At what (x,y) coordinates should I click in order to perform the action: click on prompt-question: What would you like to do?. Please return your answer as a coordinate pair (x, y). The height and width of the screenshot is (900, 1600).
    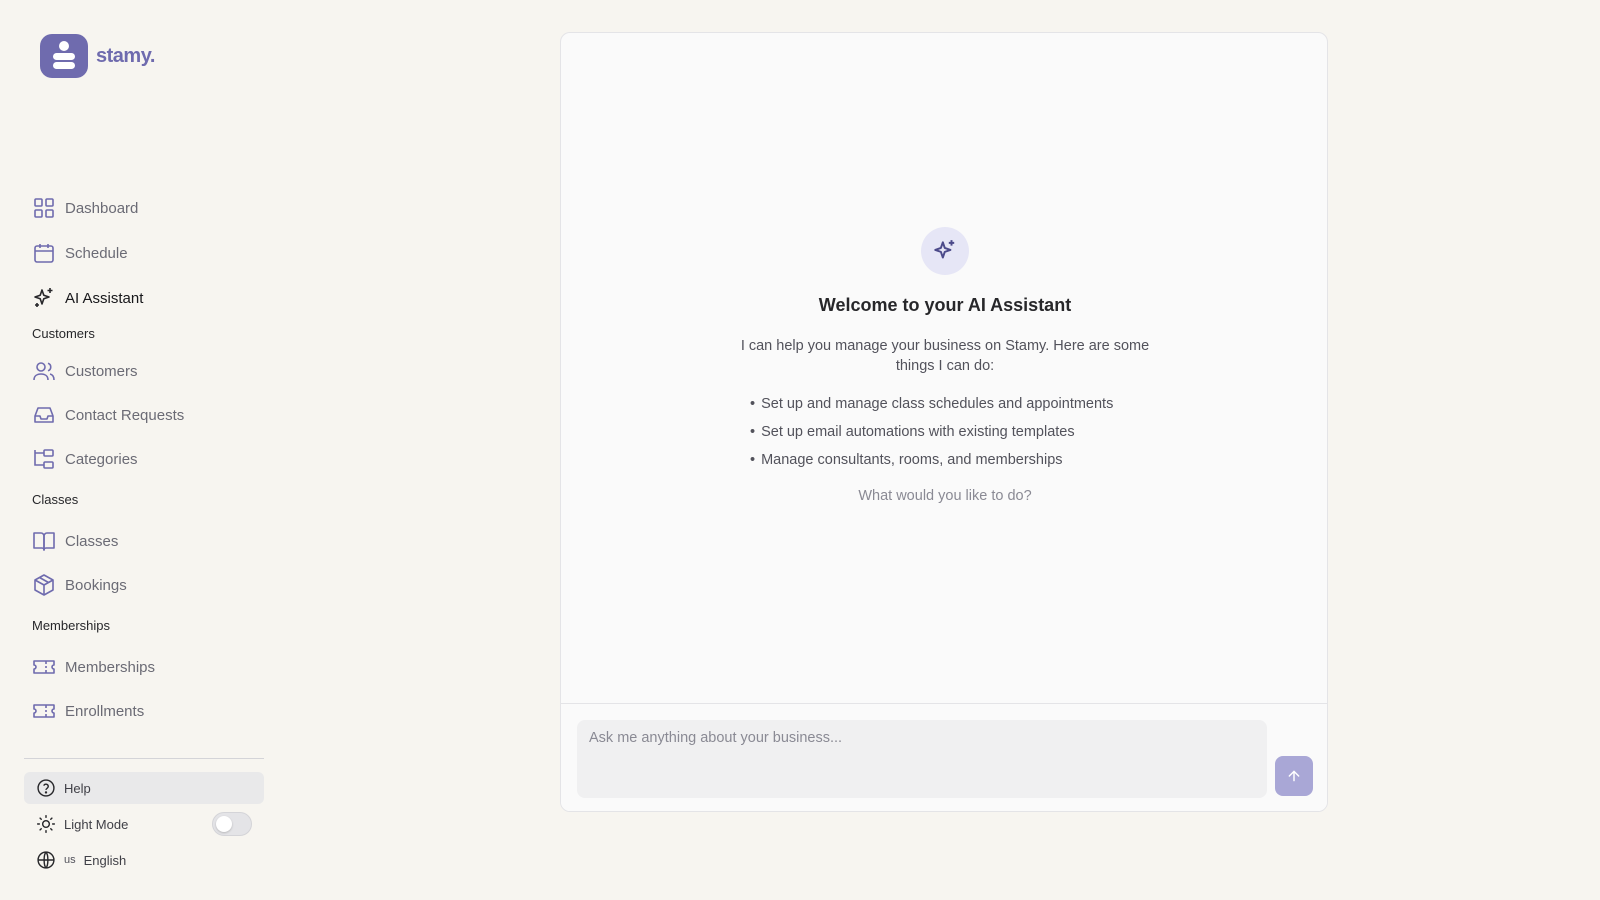
    Looking at the image, I should click on (945, 496).